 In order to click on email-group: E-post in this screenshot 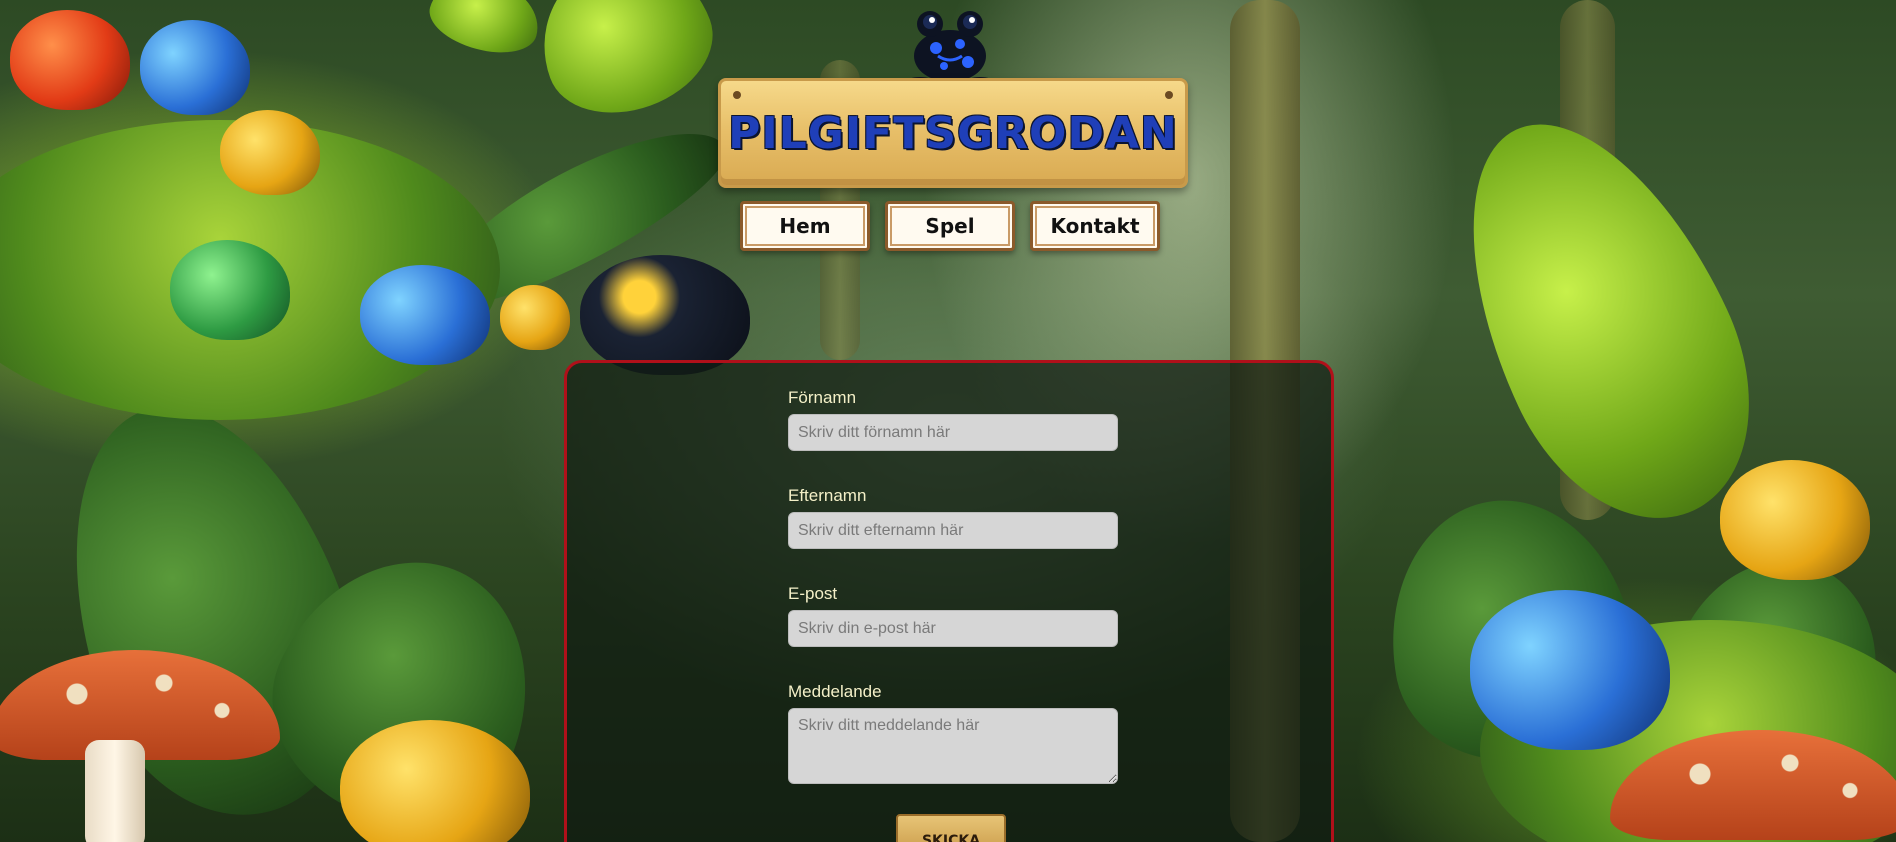, I will do `click(953, 615)`.